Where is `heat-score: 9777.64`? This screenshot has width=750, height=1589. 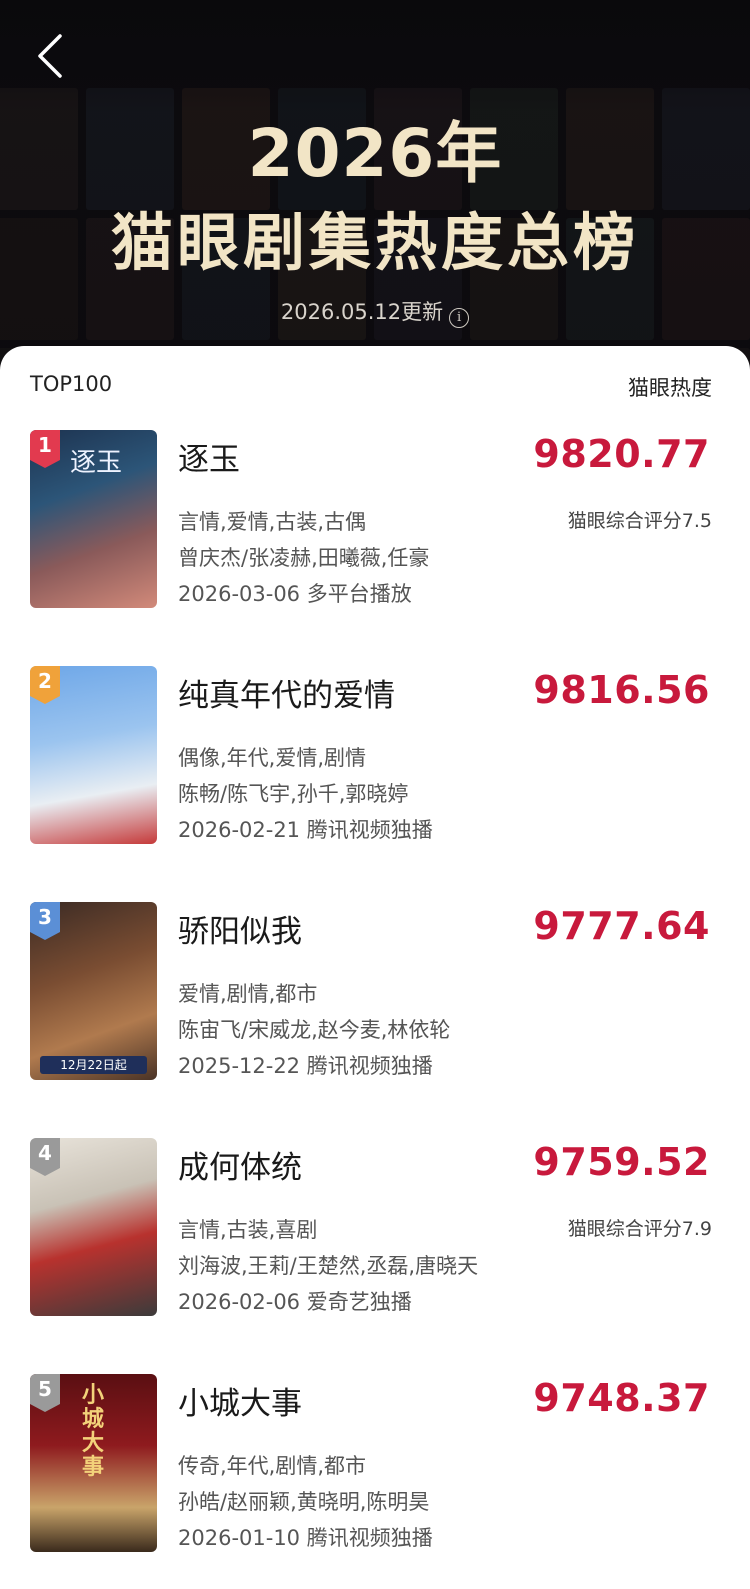
heat-score: 9777.64 is located at coordinates (621, 926).